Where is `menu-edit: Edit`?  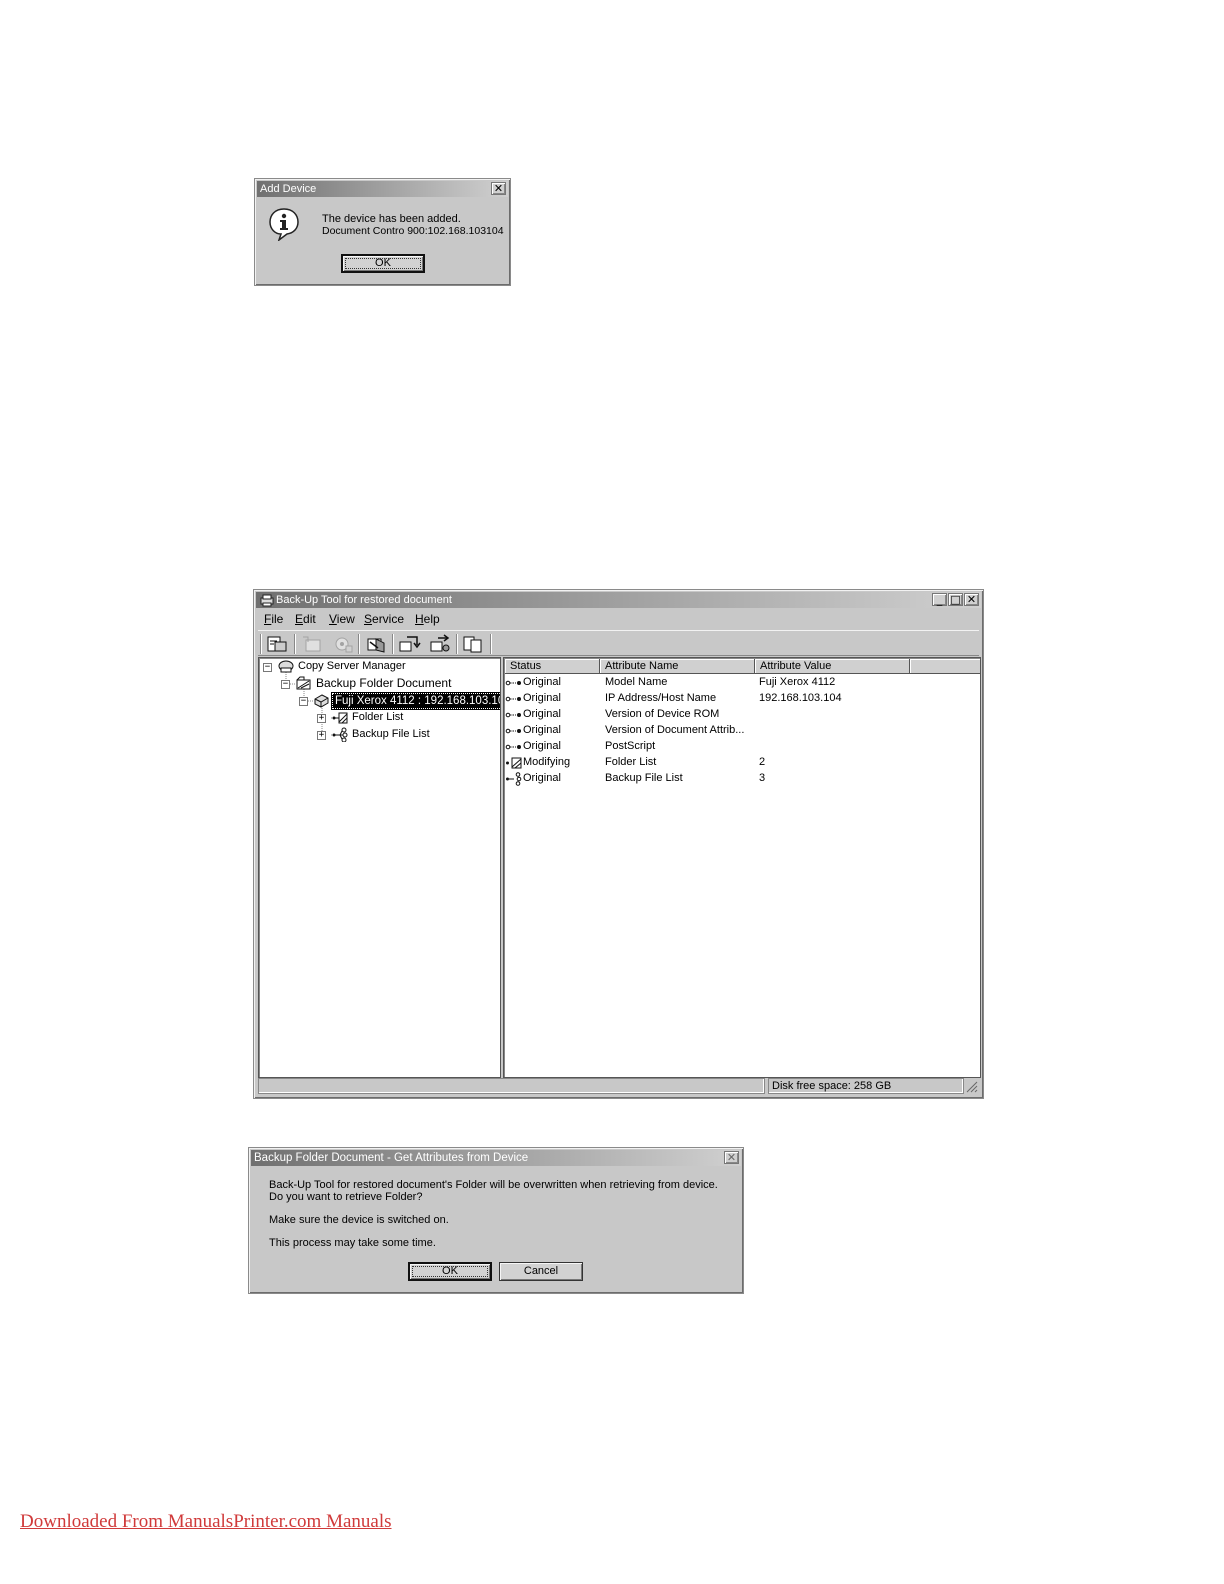 menu-edit: Edit is located at coordinates (305, 619).